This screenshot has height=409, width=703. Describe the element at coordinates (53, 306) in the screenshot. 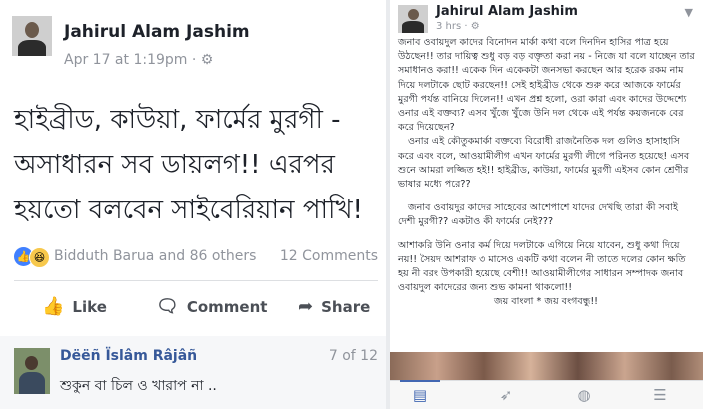

I see `thumbs-up-icon: 👍` at that location.